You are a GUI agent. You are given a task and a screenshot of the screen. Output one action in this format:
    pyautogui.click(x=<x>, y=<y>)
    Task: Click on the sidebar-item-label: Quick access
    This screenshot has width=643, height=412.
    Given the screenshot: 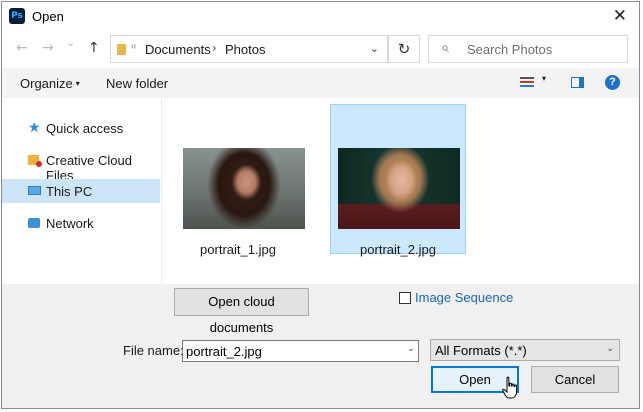 What is the action you would take?
    pyautogui.click(x=85, y=128)
    